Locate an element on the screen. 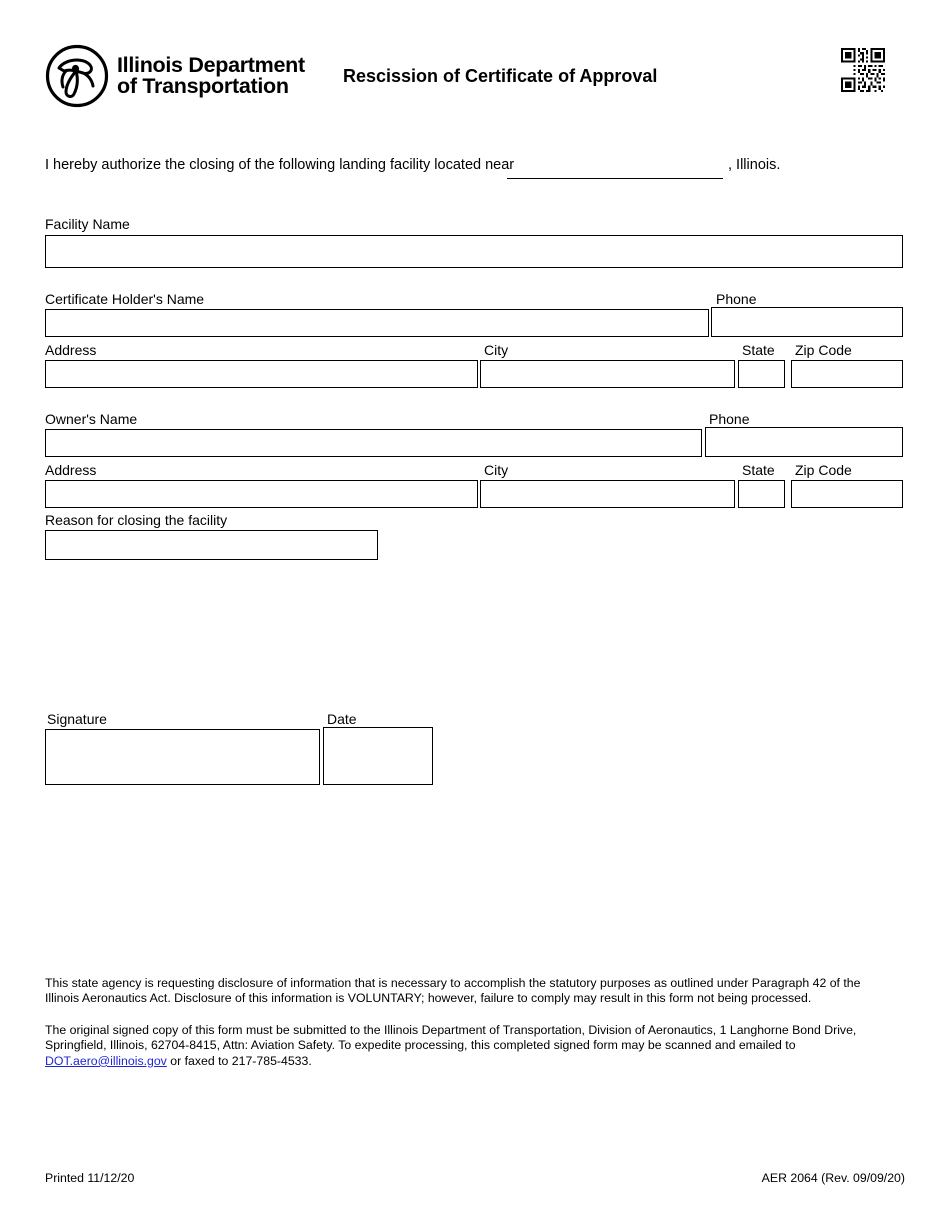  certificate-holder-phone-input is located at coordinates (807, 321).